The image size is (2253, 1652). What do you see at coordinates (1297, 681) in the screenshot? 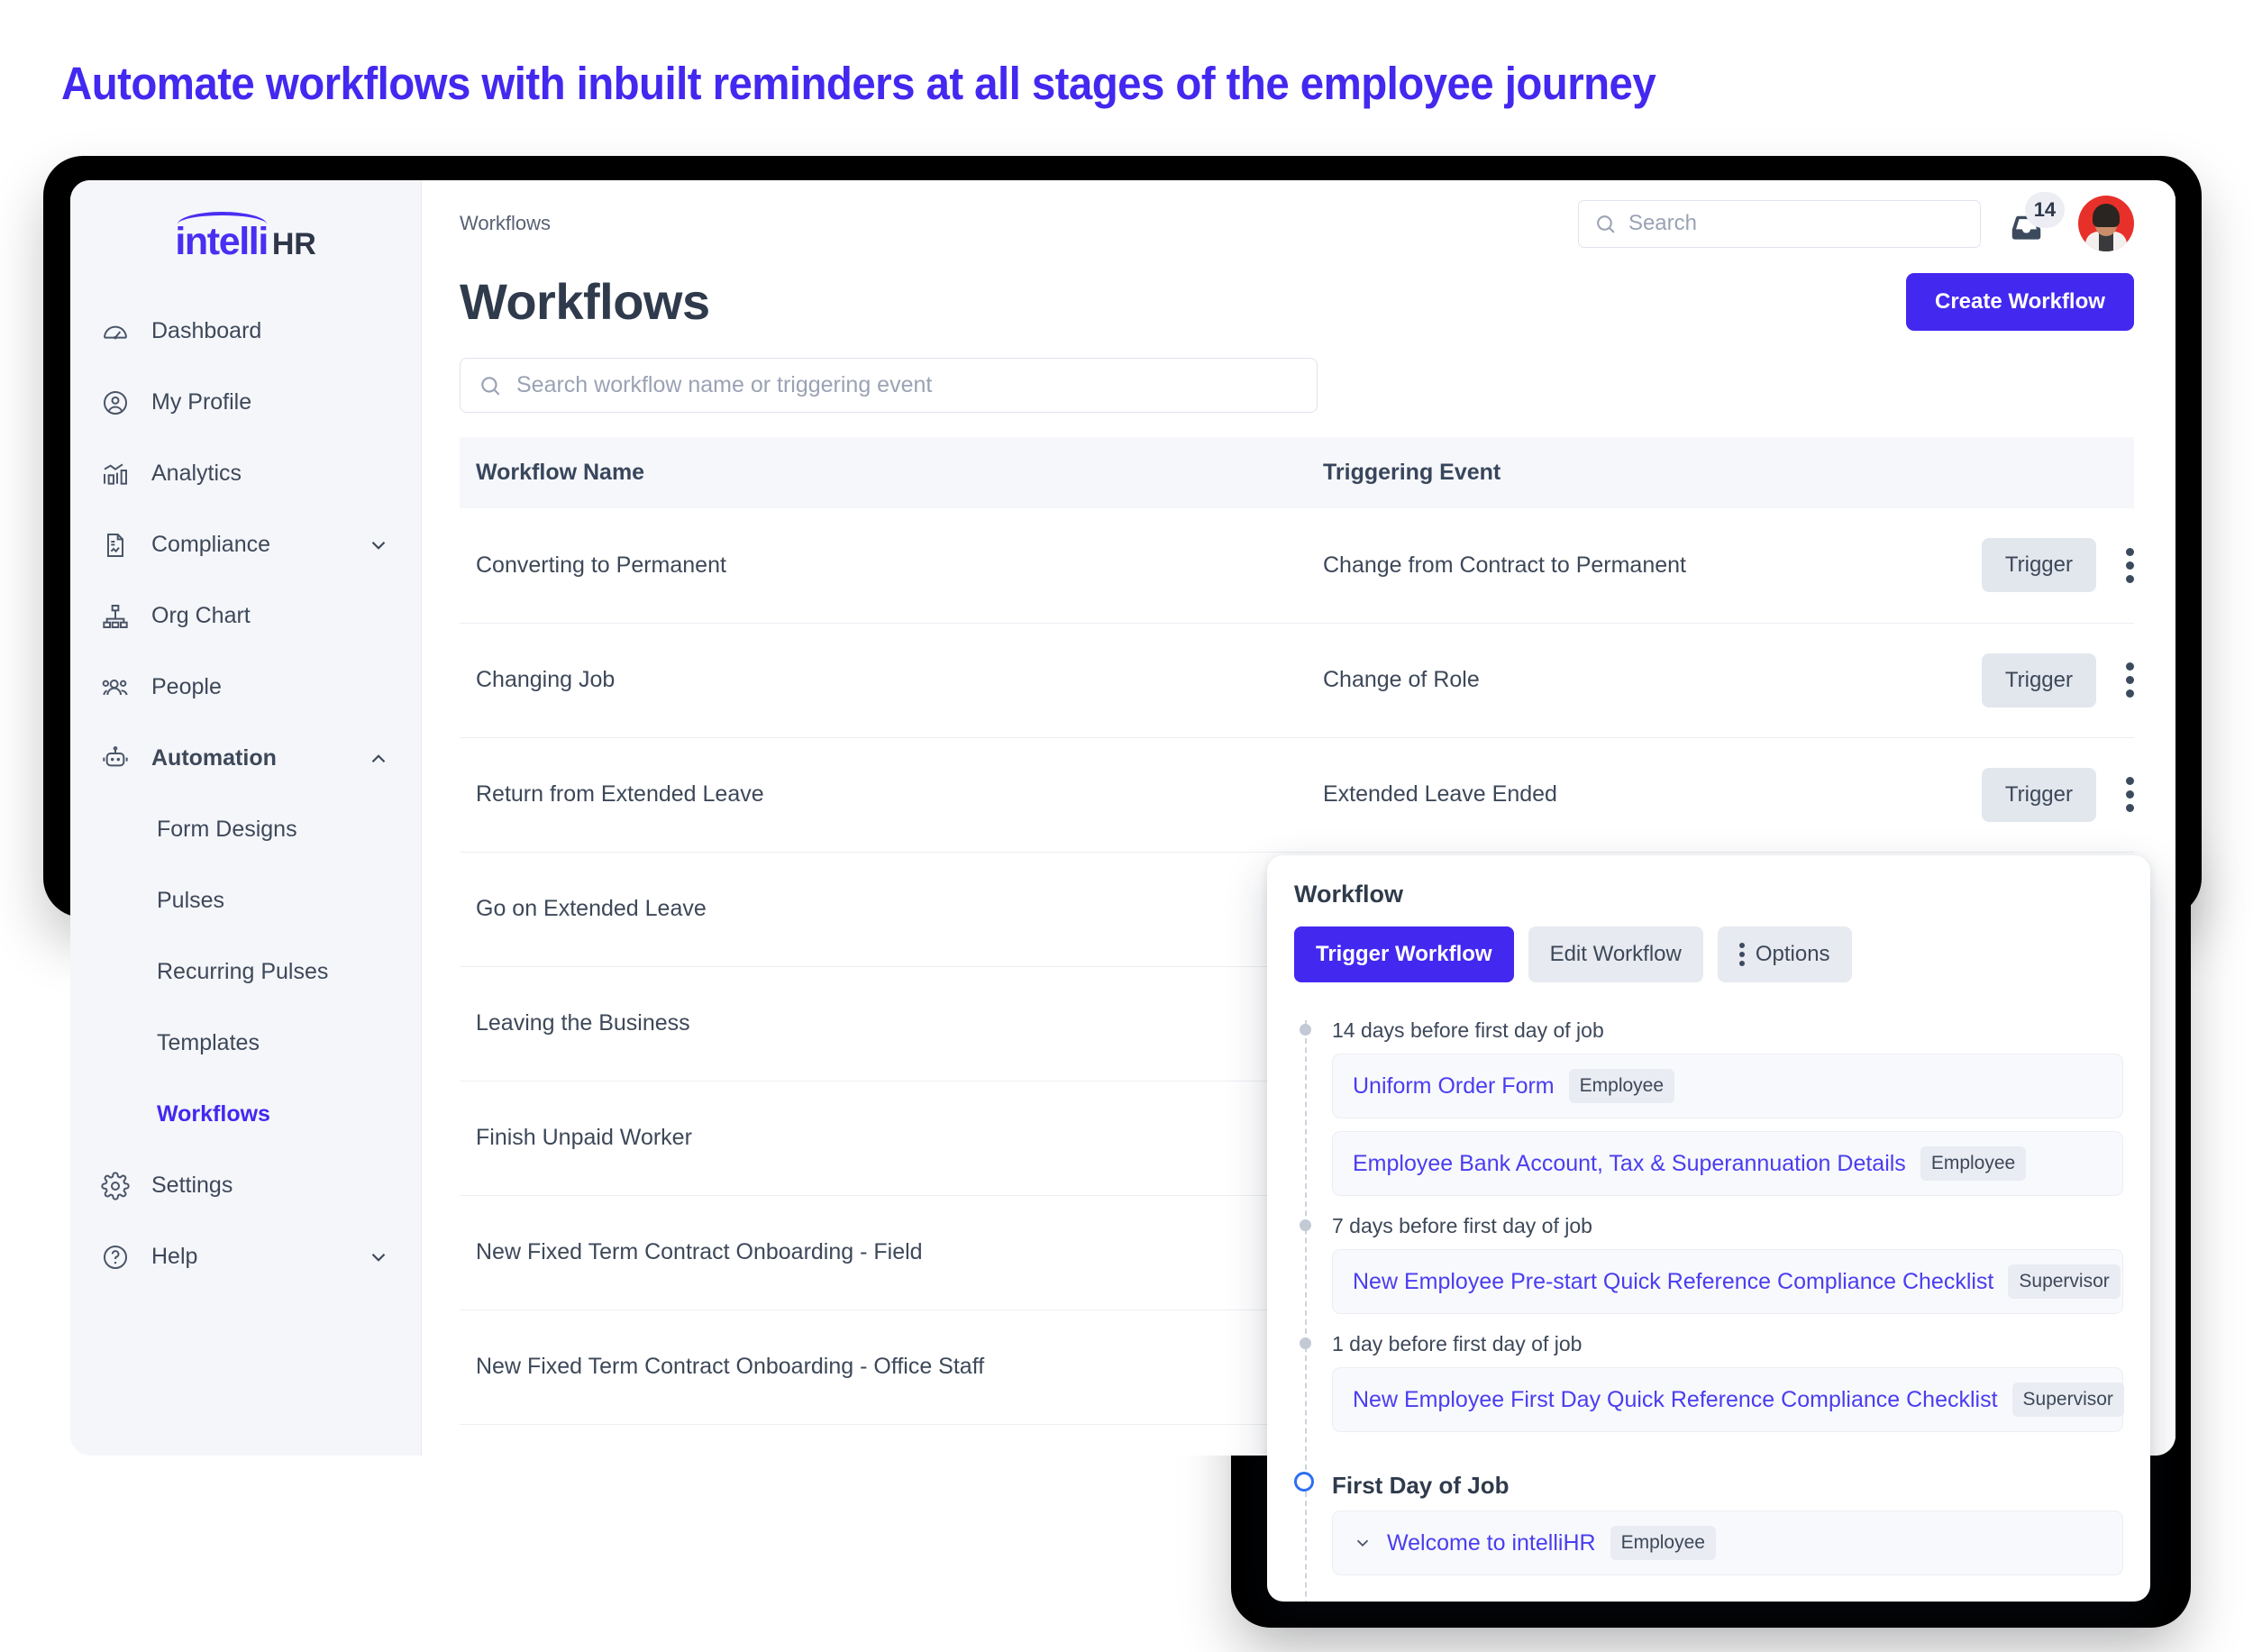
I see `table-row: Changing Job Change of Role Trigger` at bounding box center [1297, 681].